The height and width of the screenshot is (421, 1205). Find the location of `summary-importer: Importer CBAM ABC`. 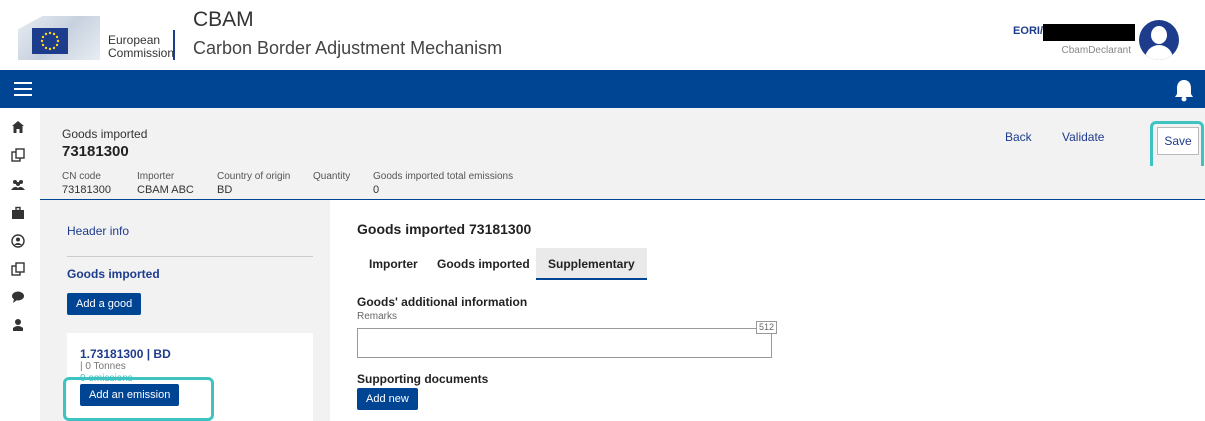

summary-importer: Importer CBAM ABC is located at coordinates (165, 183).